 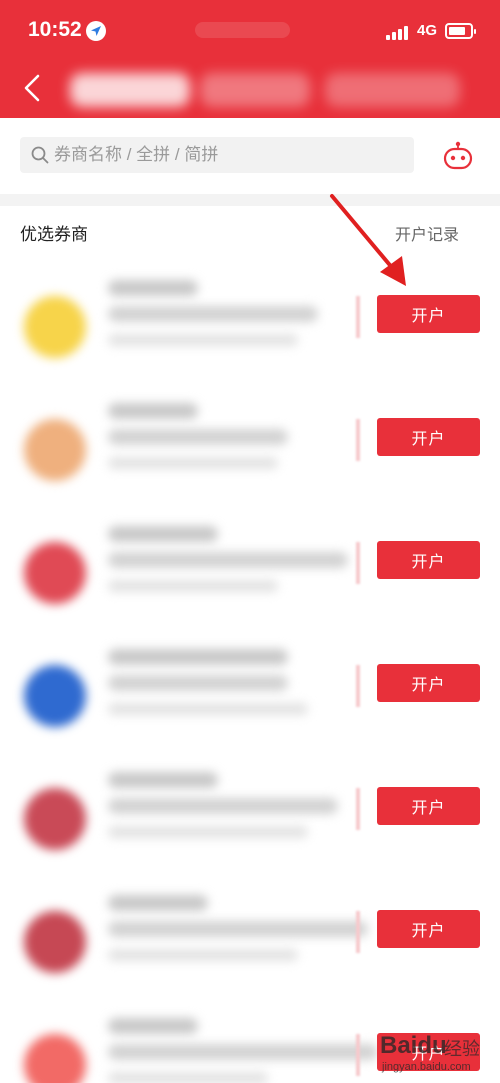 I want to click on cellular-signal-icon, so click(x=399, y=32).